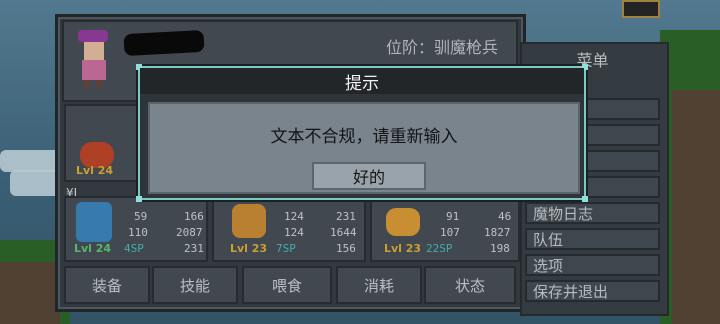  What do you see at coordinates (362, 81) in the screenshot?
I see `dialog-title: 提示` at bounding box center [362, 81].